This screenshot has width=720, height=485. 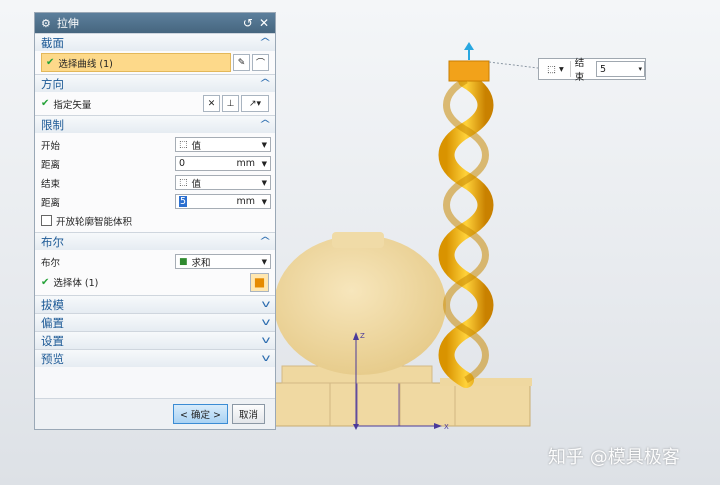 I want to click on watermark: 知乎 @模具极客, so click(x=614, y=457).